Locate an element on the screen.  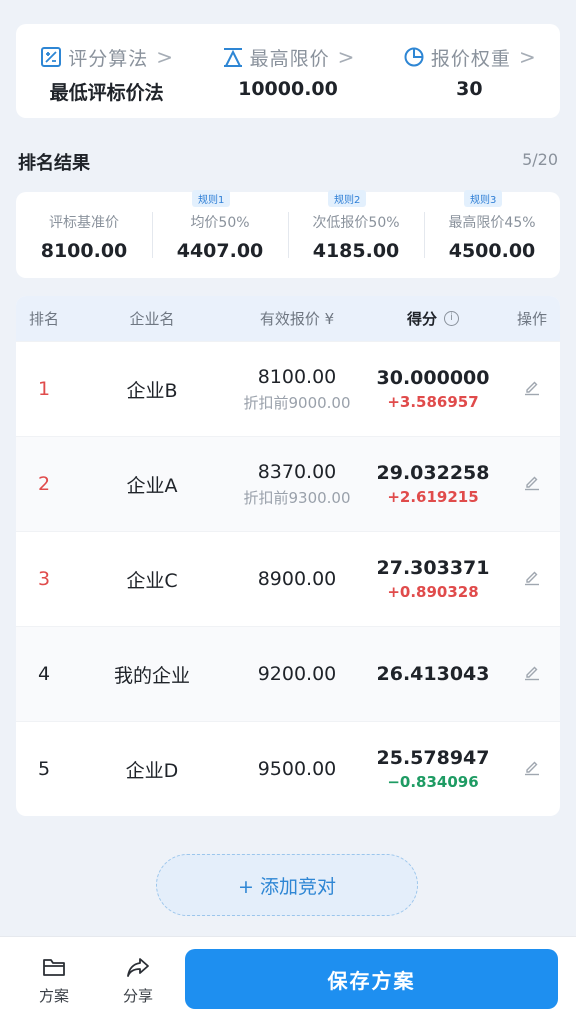
header-company: 企业名 is located at coordinates (152, 319).